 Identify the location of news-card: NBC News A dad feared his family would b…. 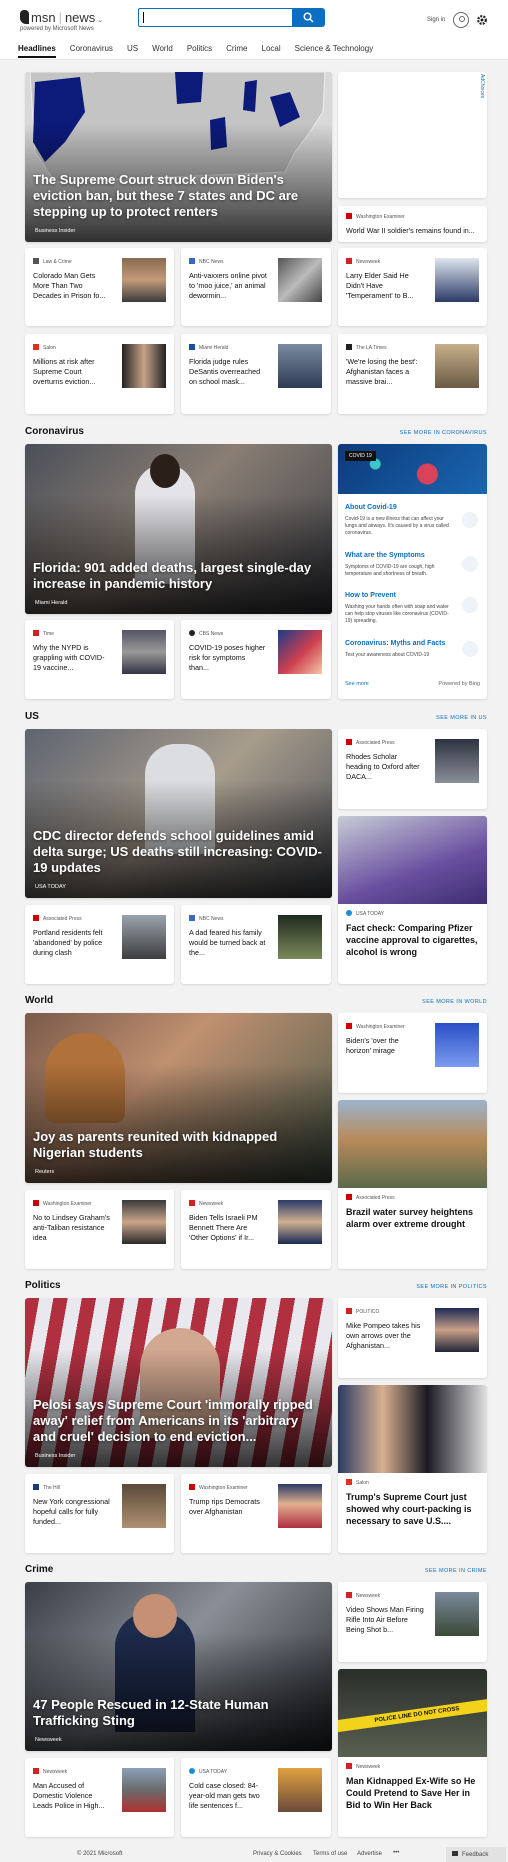
(256, 944).